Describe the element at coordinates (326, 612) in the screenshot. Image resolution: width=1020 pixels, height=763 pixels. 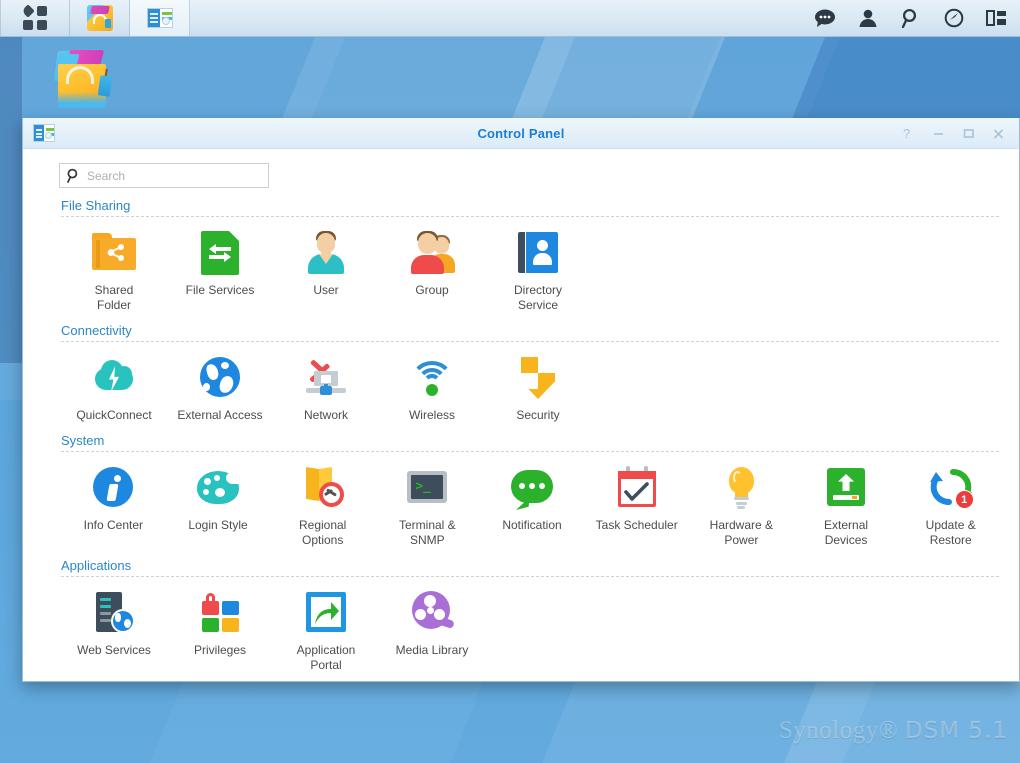
I see `application-portal-icon` at that location.